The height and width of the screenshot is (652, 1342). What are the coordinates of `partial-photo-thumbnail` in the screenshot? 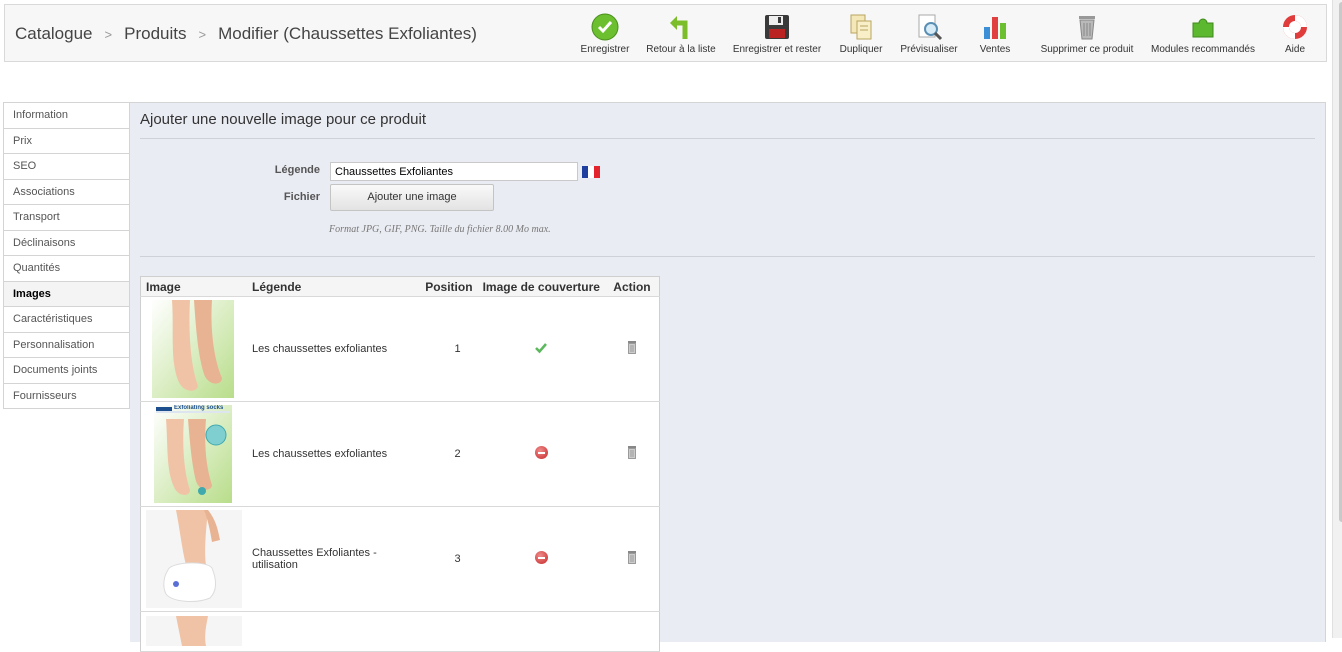 It's located at (194, 631).